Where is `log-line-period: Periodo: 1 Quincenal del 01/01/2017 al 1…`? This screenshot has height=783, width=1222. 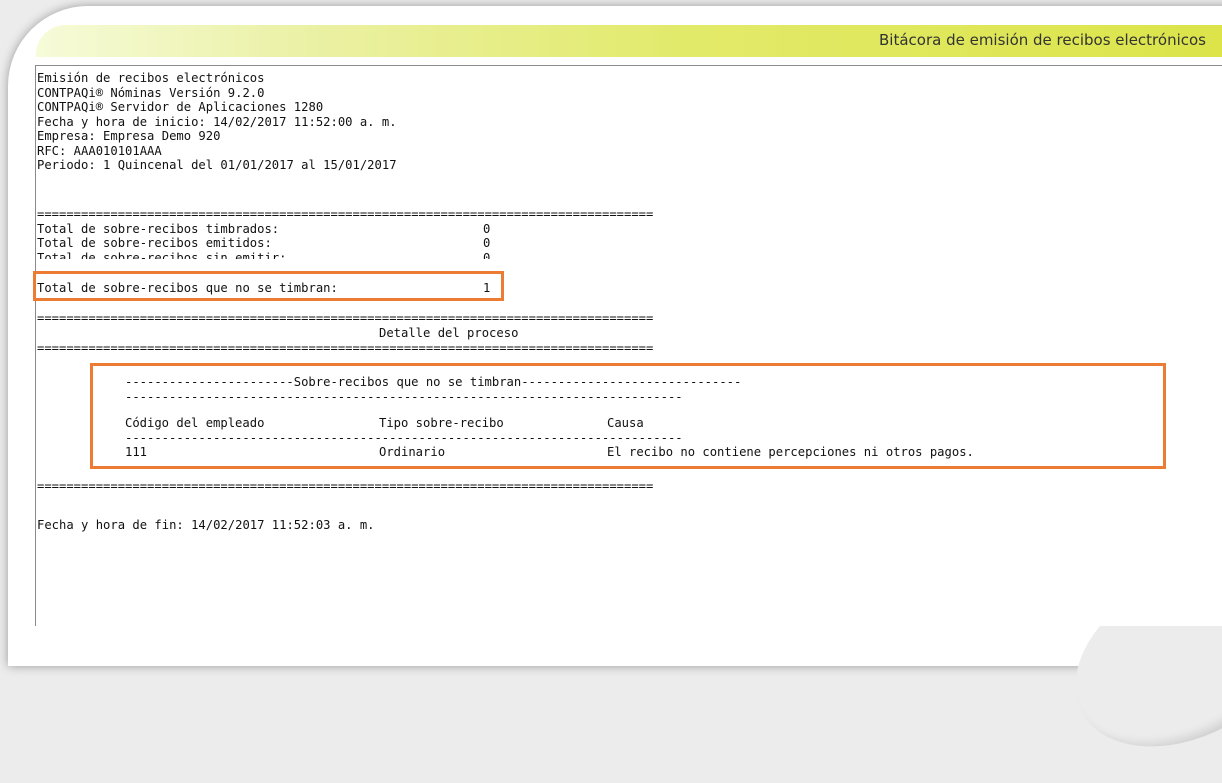
log-line-period: Periodo: 1 Quincenal del 01/01/2017 al 1… is located at coordinates (217, 165).